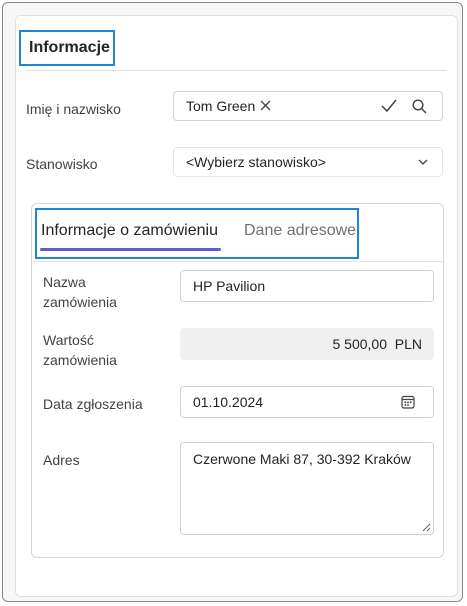  What do you see at coordinates (307, 286) in the screenshot?
I see `order-name-input: HP Pavilion` at bounding box center [307, 286].